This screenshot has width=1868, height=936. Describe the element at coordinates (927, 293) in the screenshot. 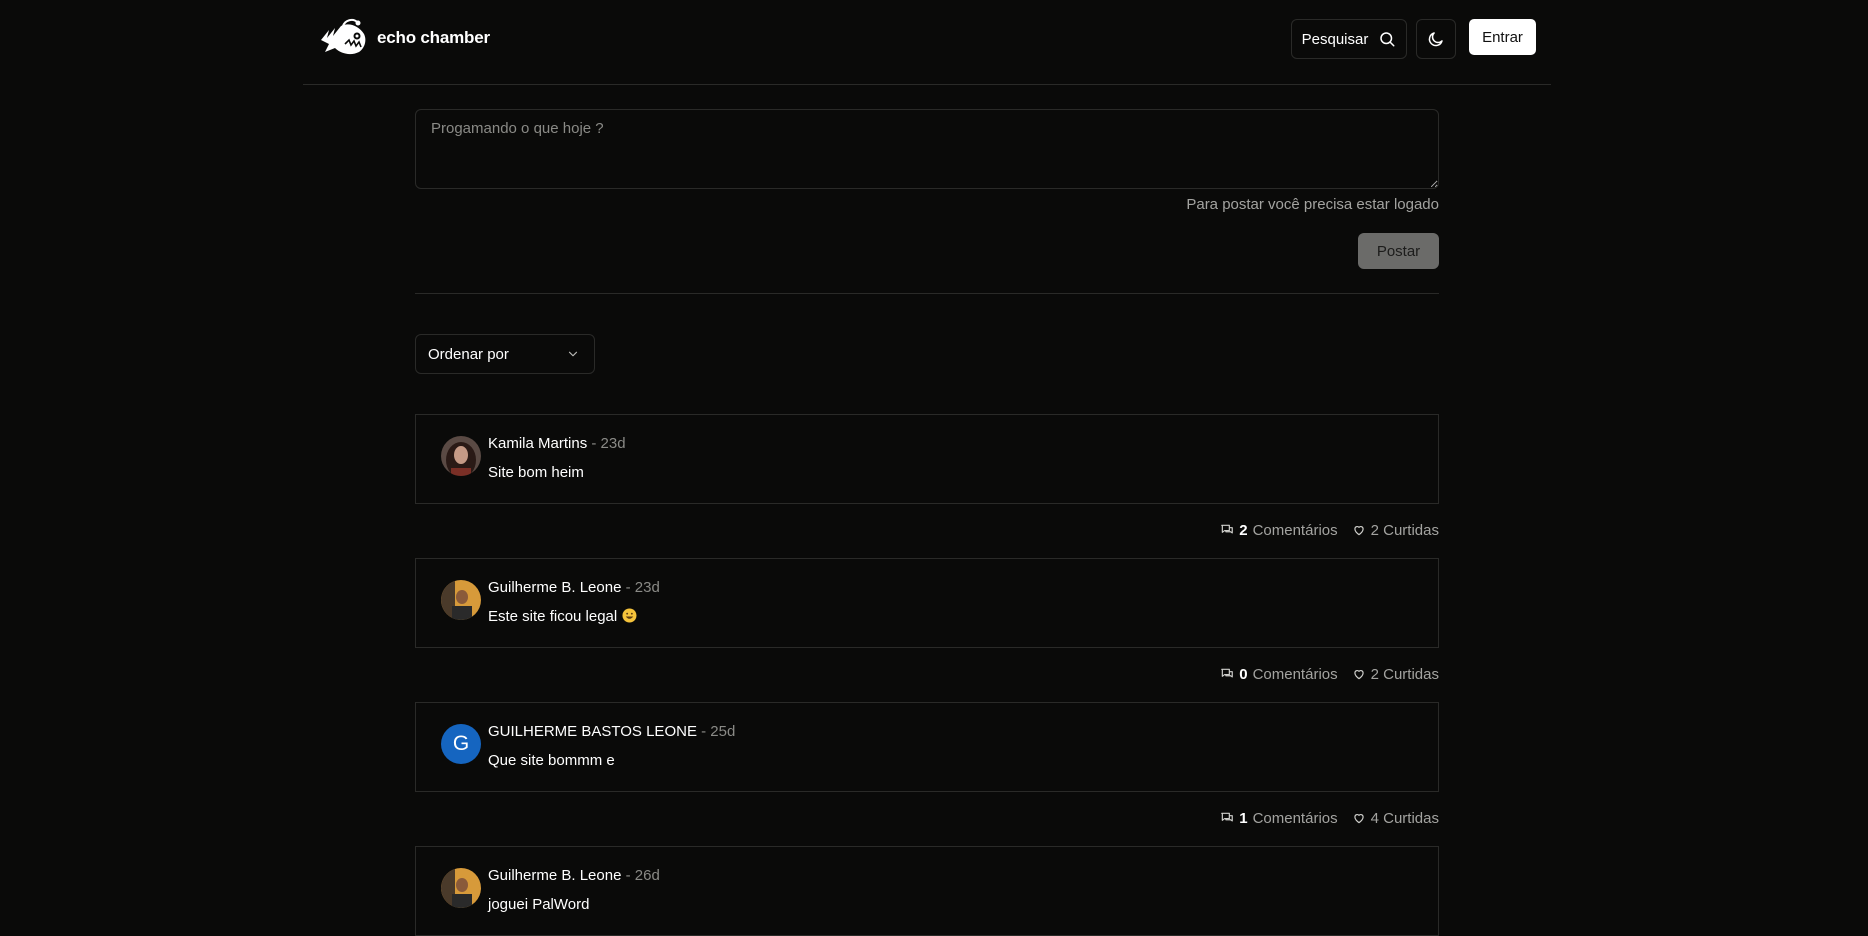

I see `divider` at that location.